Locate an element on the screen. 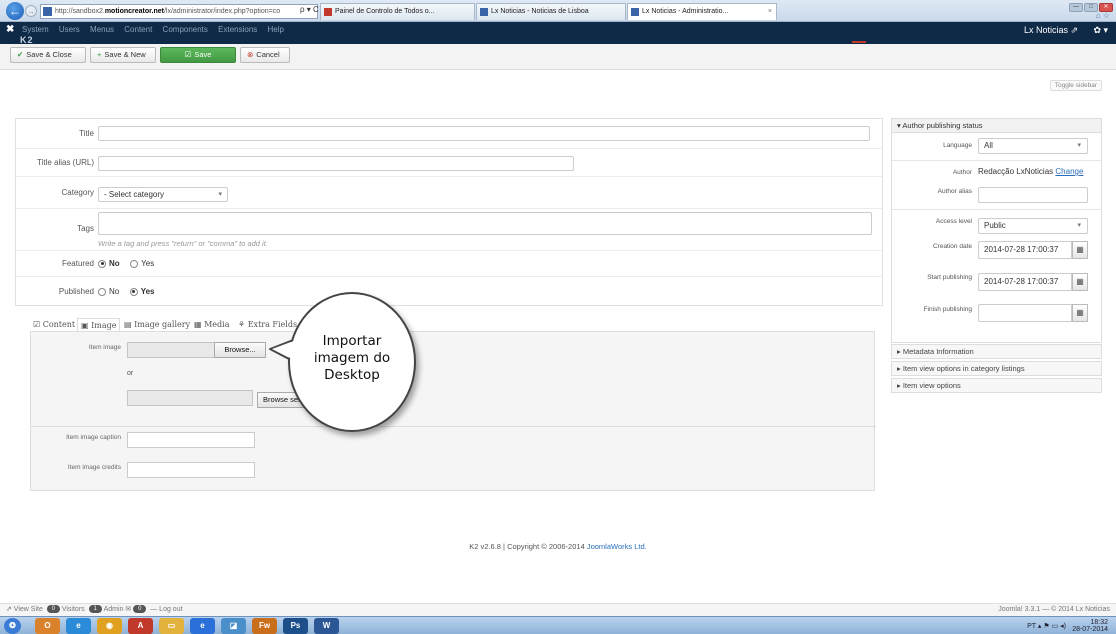 This screenshot has width=1116, height=634. access-level-label: Access level is located at coordinates (953, 221).